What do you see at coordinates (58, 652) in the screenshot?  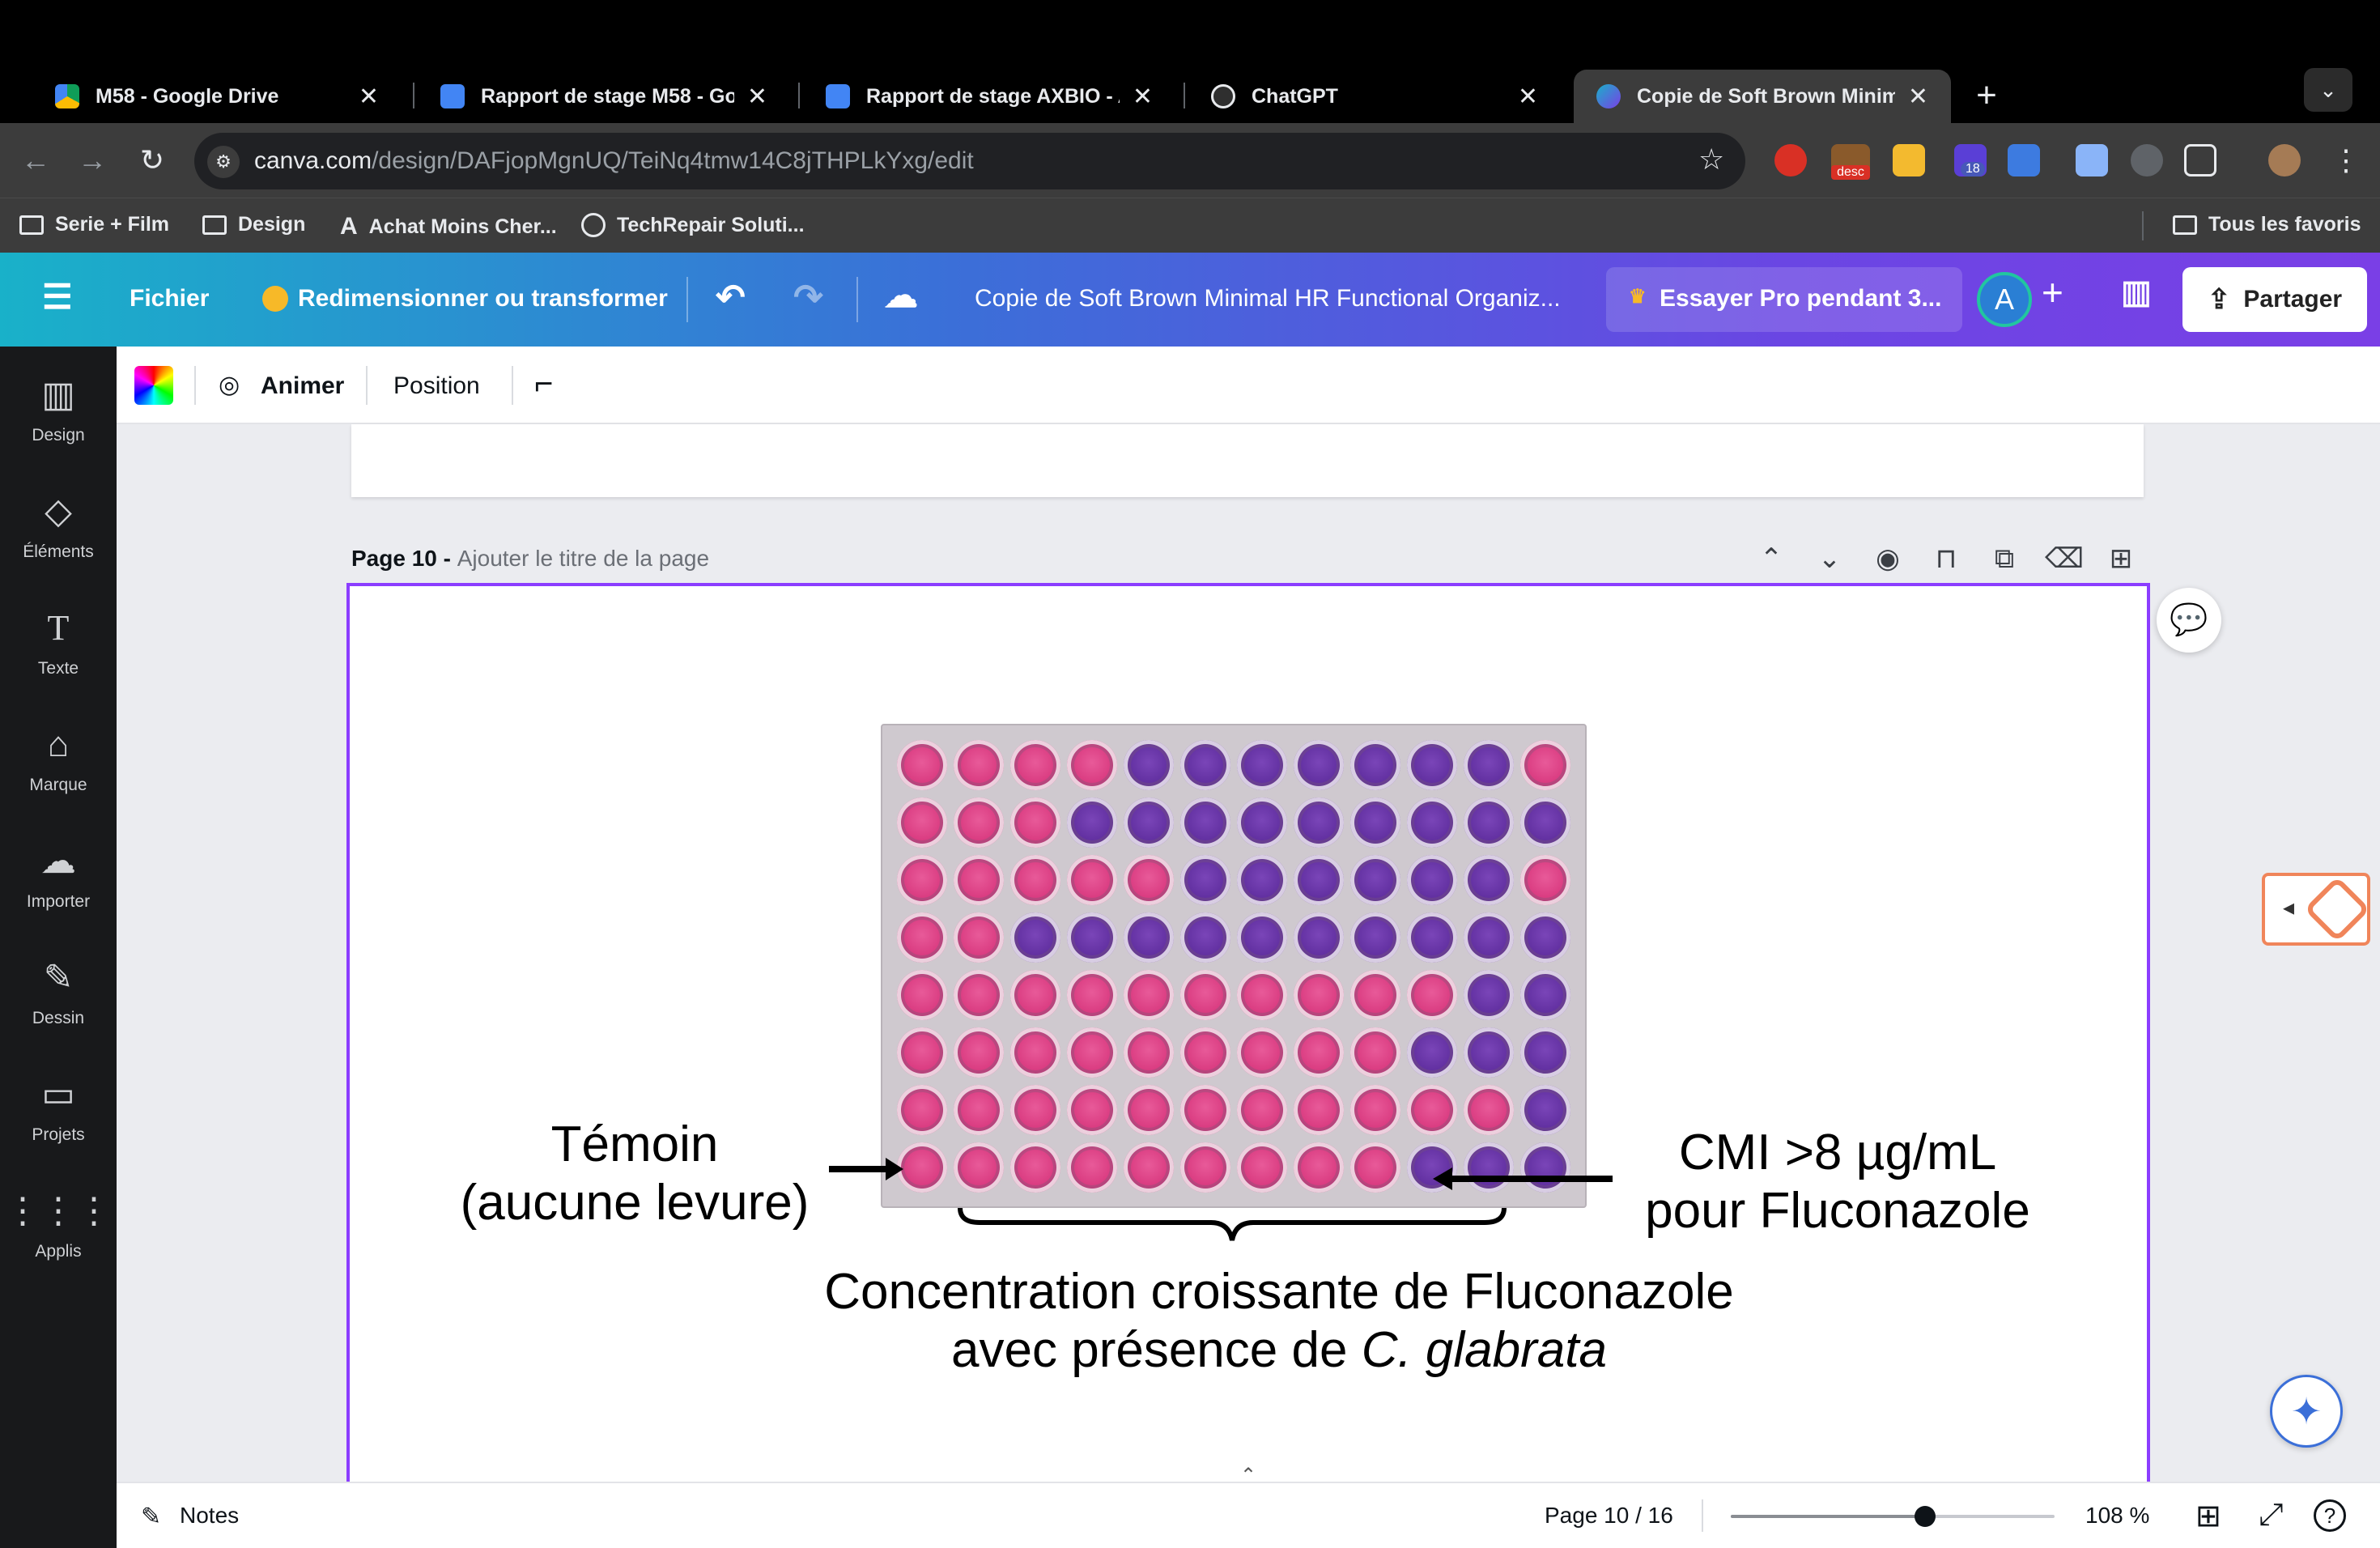 I see `sidebar-item-text: T Texte` at bounding box center [58, 652].